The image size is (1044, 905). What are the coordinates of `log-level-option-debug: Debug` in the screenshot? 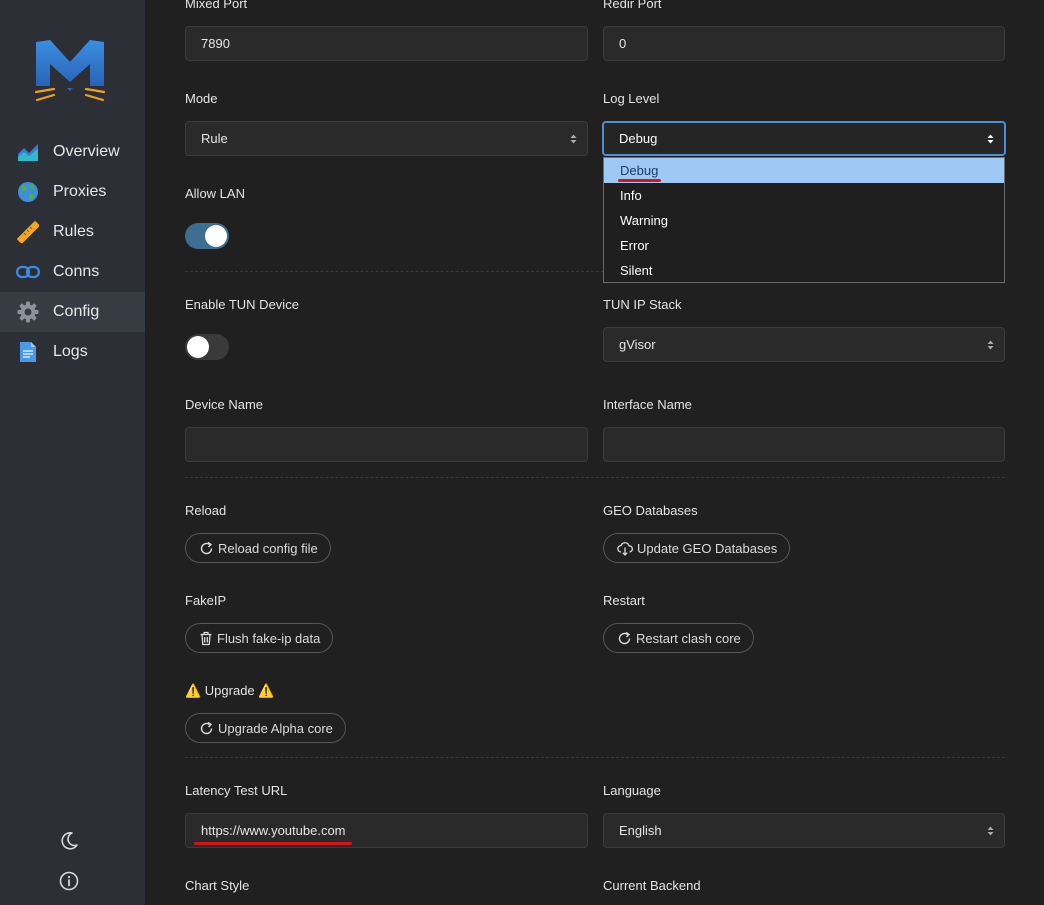 It's located at (804, 170).